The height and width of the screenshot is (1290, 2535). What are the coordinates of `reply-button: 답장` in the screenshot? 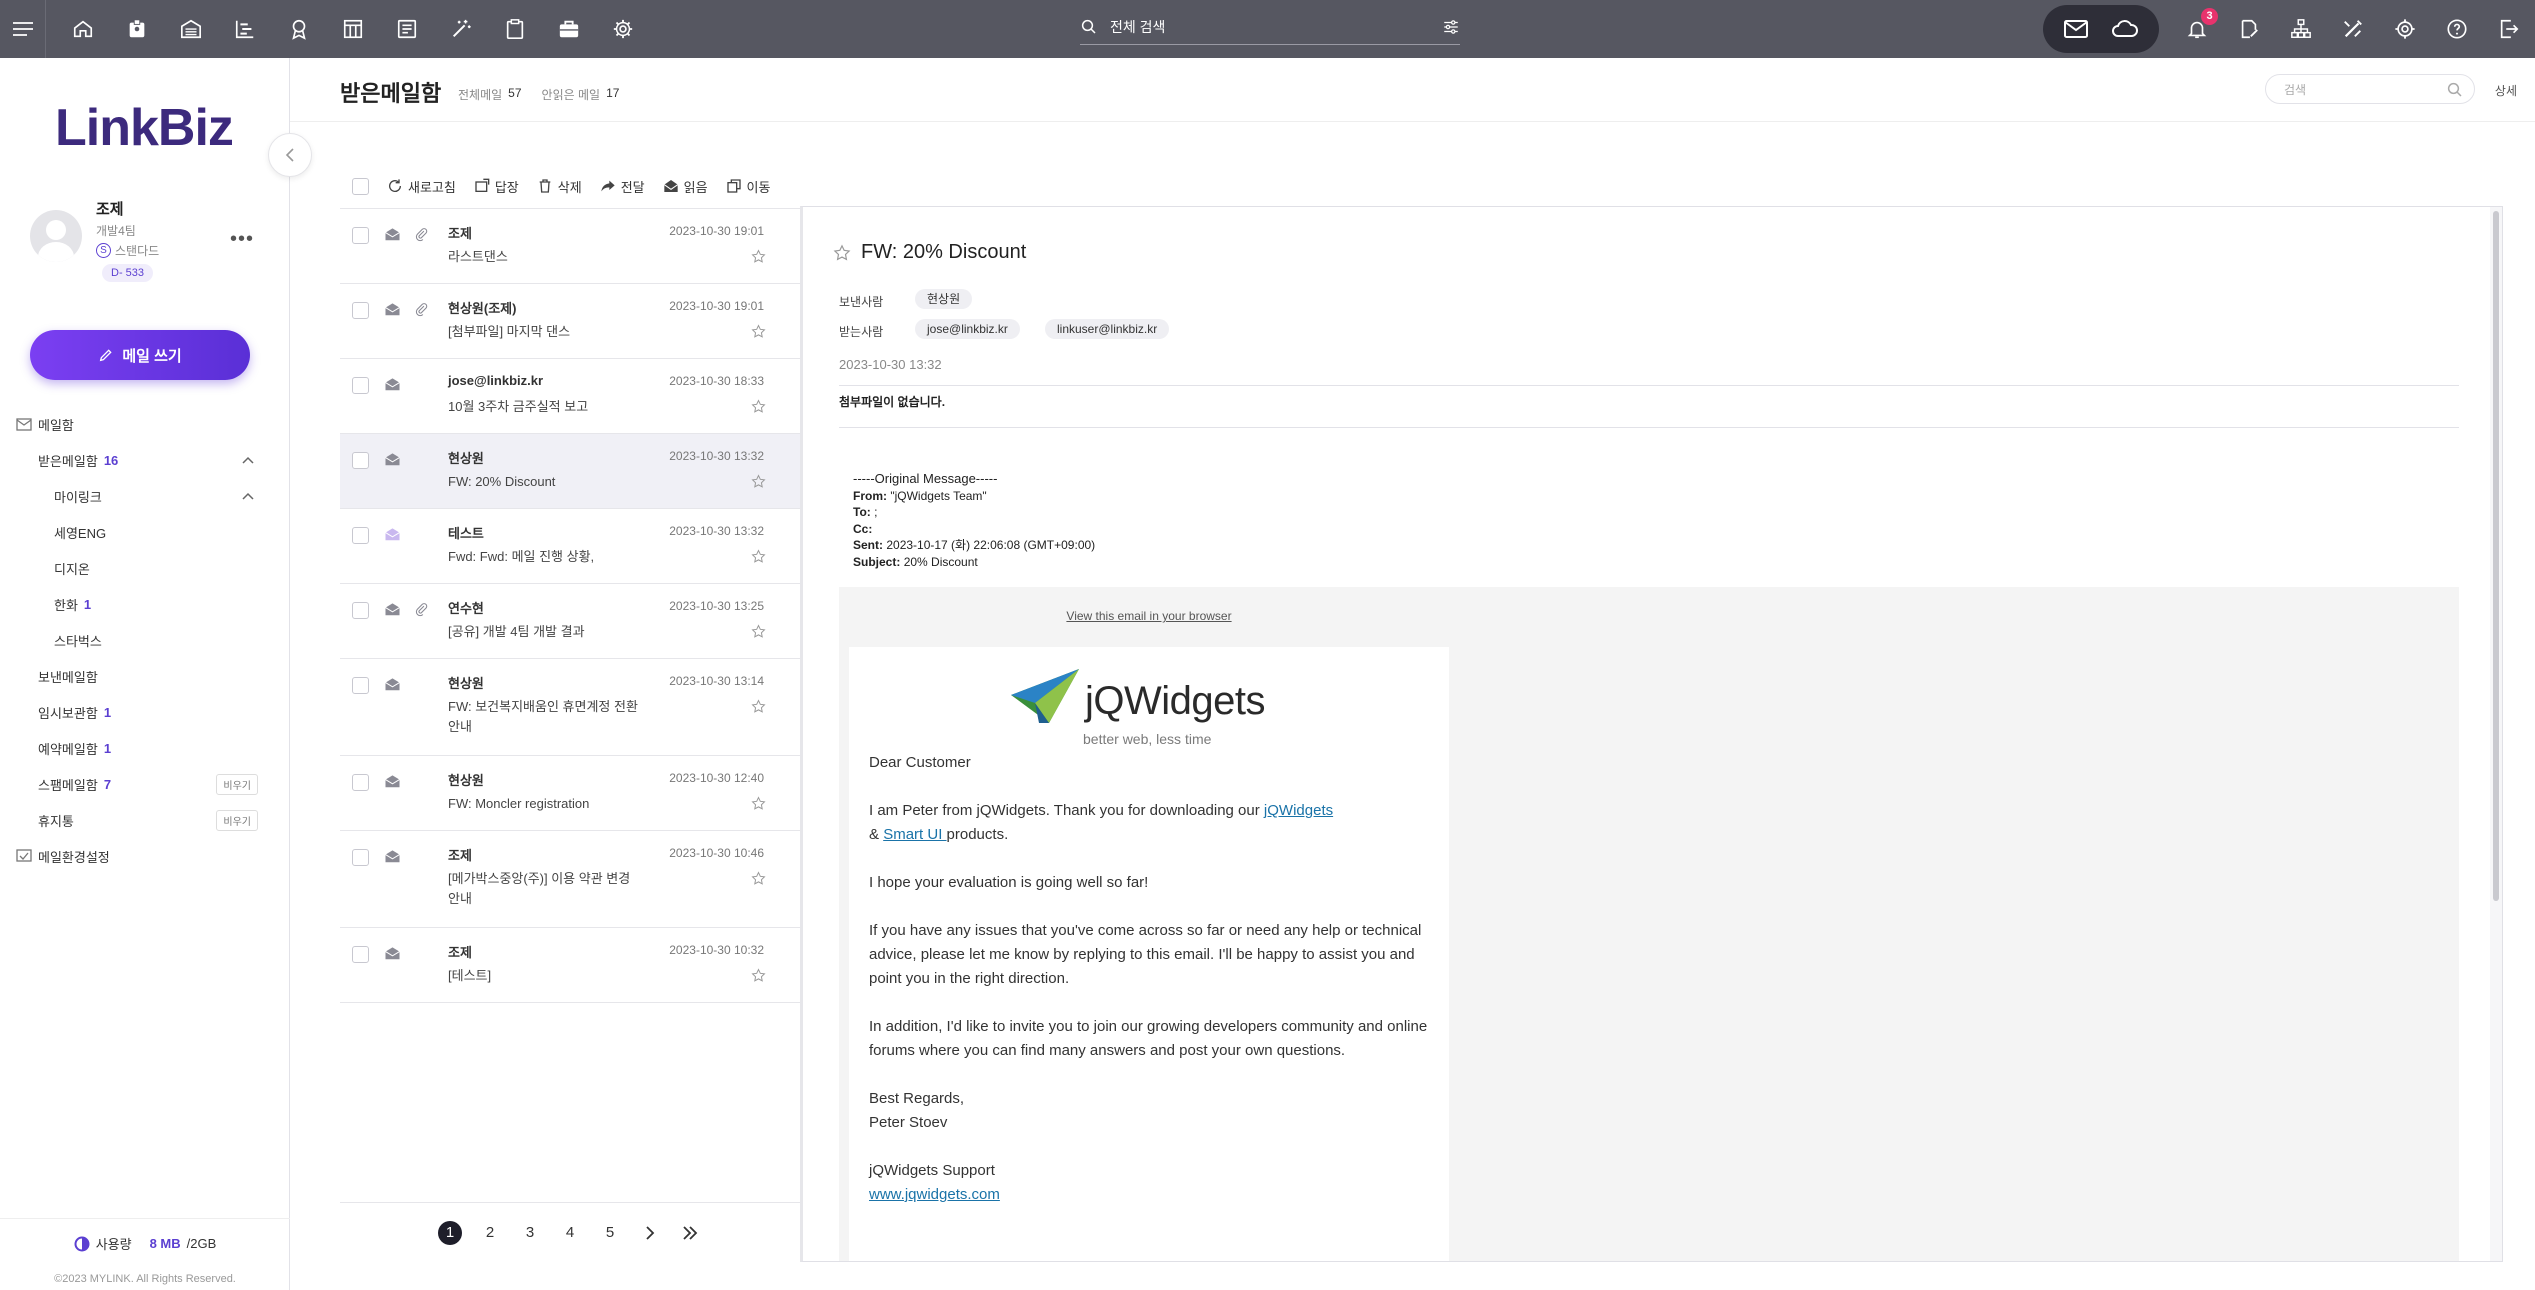 It's located at (496, 186).